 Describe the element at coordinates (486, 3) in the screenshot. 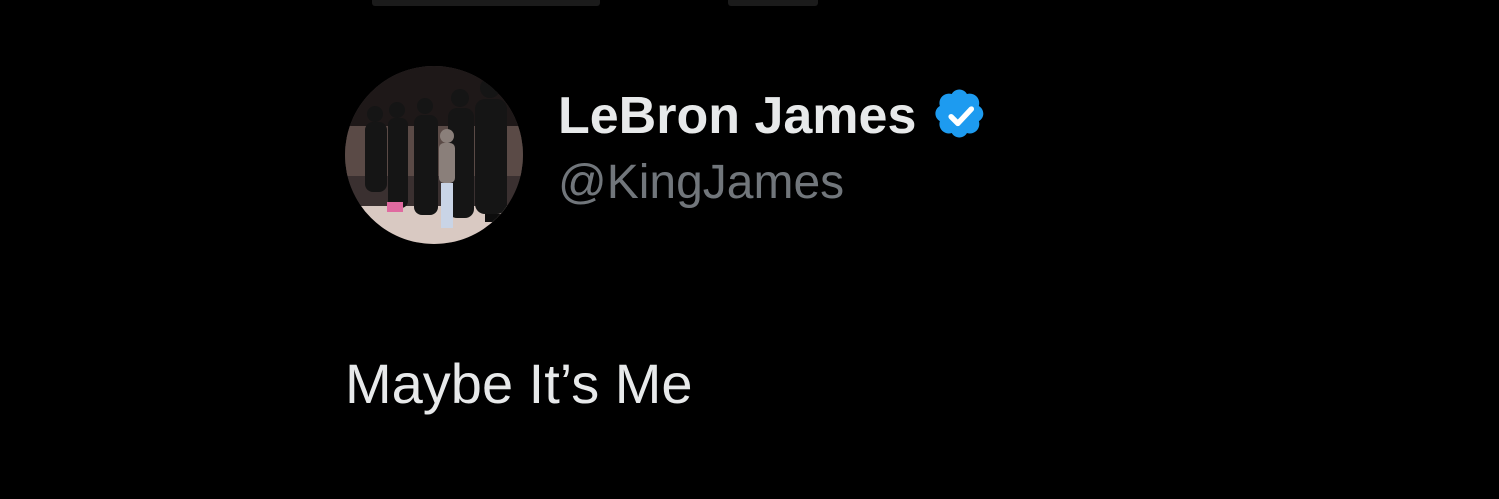

I see `previous-tweet-edge` at that location.